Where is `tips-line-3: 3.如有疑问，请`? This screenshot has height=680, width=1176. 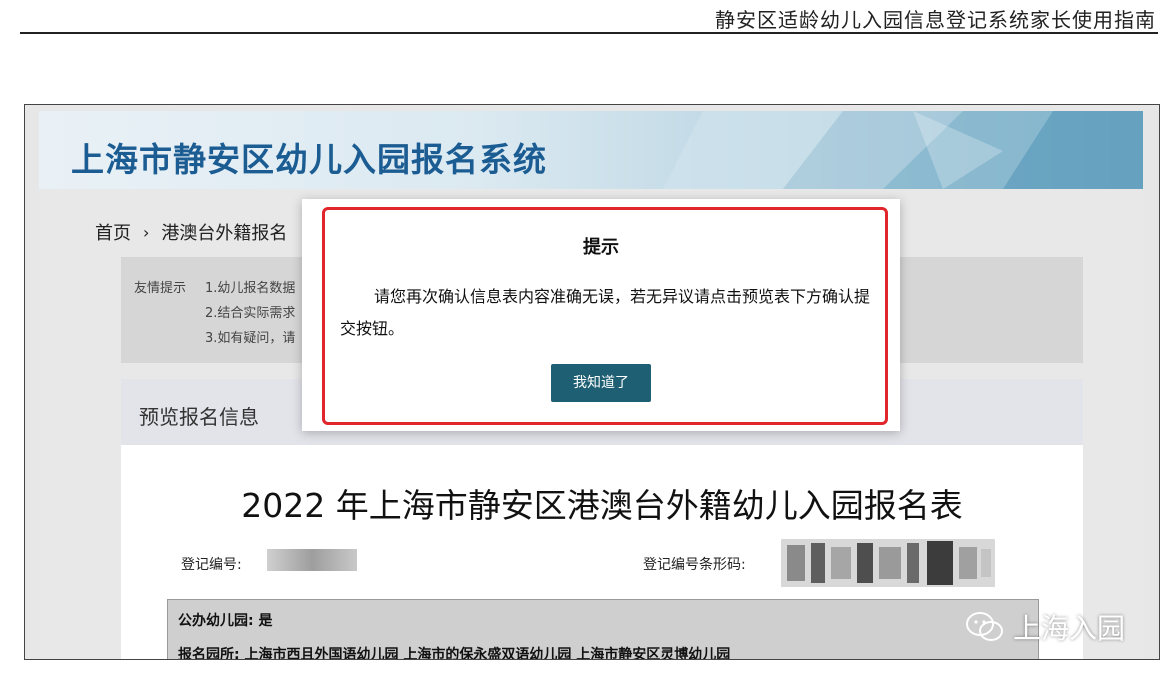 tips-line-3: 3.如有疑问，请 is located at coordinates (250, 338).